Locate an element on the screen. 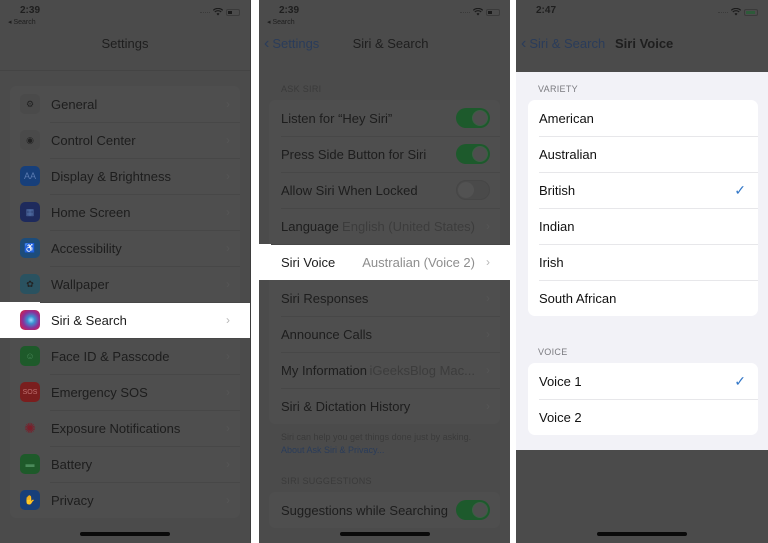 The image size is (768, 543). section-header-siri-suggestions: SIRI SUGGESTIONS is located at coordinates (326, 481).